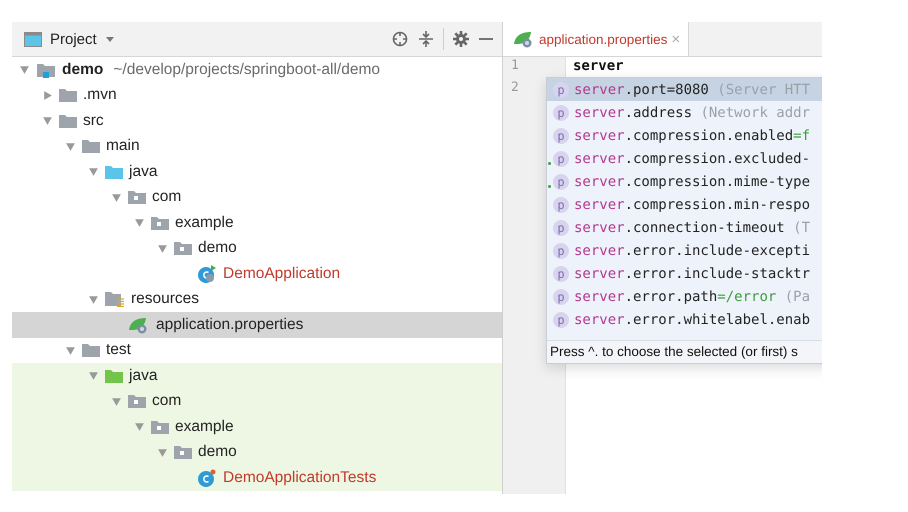 This screenshot has height=512, width=908. Describe the element at coordinates (692, 182) in the screenshot. I see `completion-text: server.compression.mime-type` at that location.